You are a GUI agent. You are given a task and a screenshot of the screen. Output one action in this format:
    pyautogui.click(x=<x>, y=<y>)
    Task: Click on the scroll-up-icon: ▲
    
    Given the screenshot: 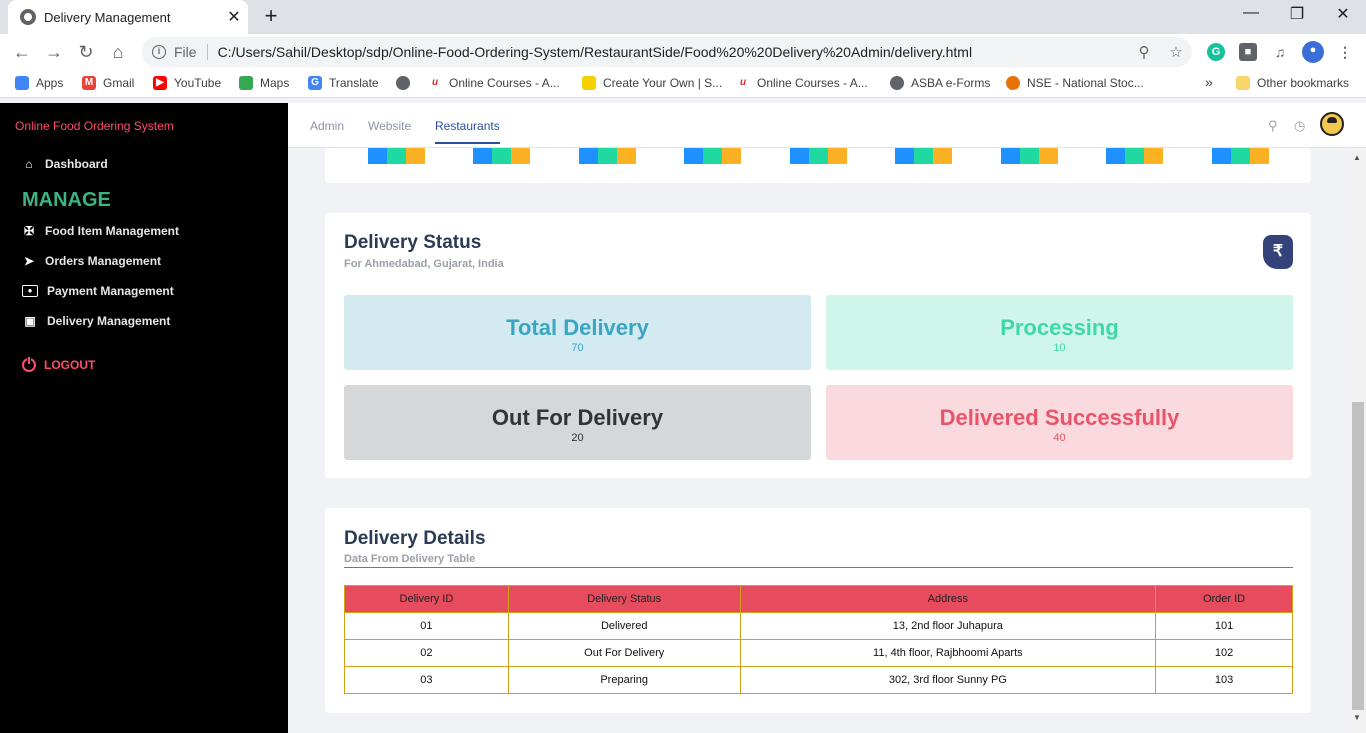 What is the action you would take?
    pyautogui.click(x=1357, y=157)
    